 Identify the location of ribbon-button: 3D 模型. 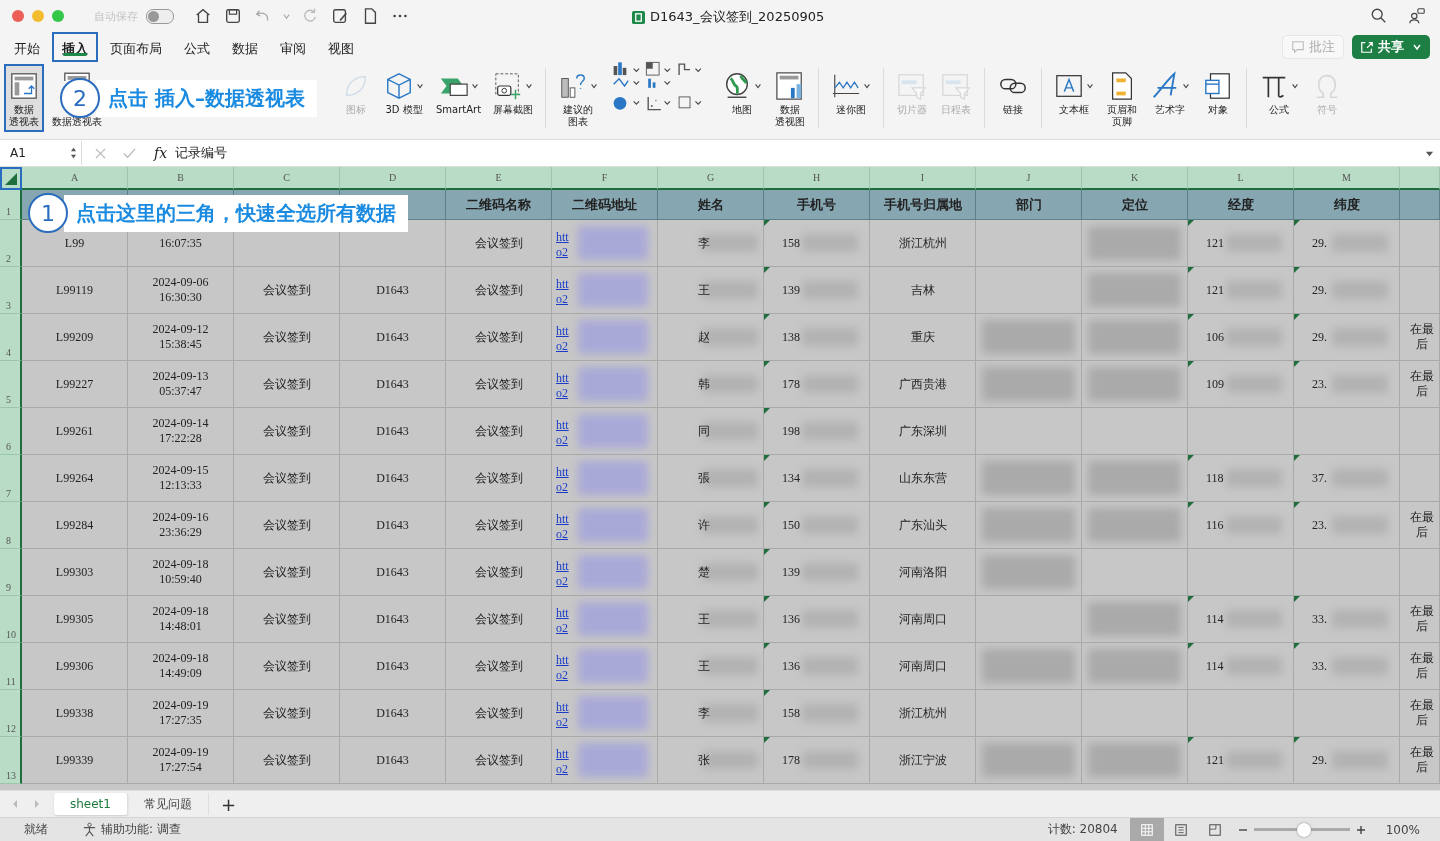
(404, 98).